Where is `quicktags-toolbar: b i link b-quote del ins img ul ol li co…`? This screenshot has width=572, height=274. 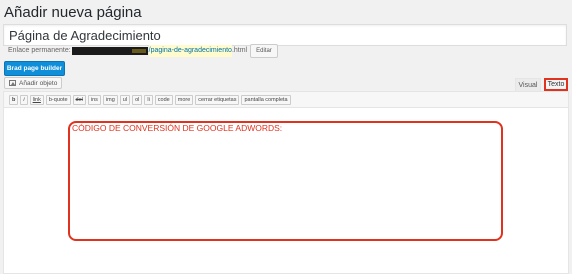 quicktags-toolbar: b i link b-quote del ins img ul ol li co… is located at coordinates (286, 100).